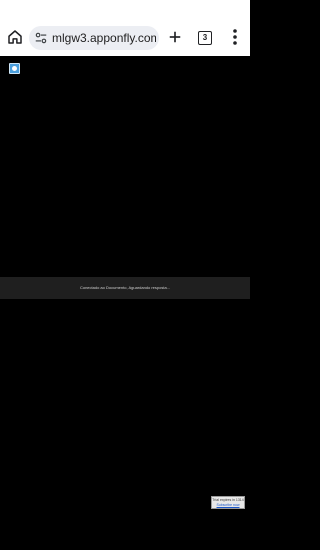 Image resolution: width=320 pixels, height=550 pixels. I want to click on address-bar: mlgw3.apponfly.com, so click(94, 38).